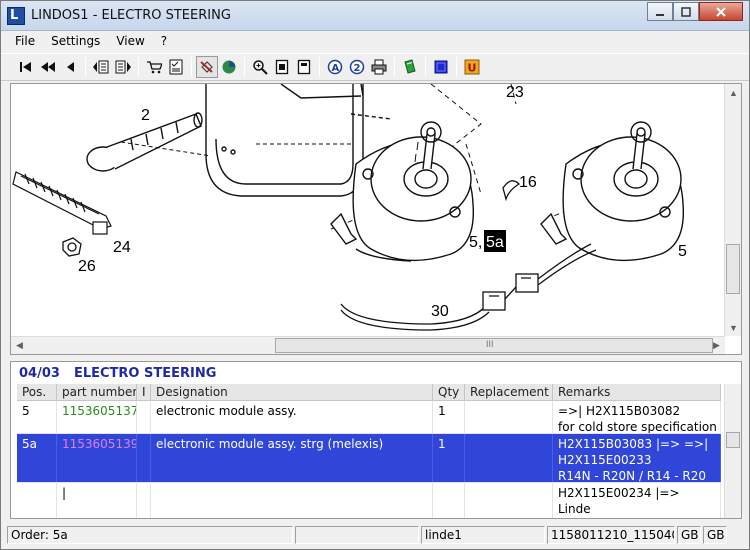 The height and width of the screenshot is (550, 750). What do you see at coordinates (97, 500) in the screenshot?
I see `cell-part-number: |` at bounding box center [97, 500].